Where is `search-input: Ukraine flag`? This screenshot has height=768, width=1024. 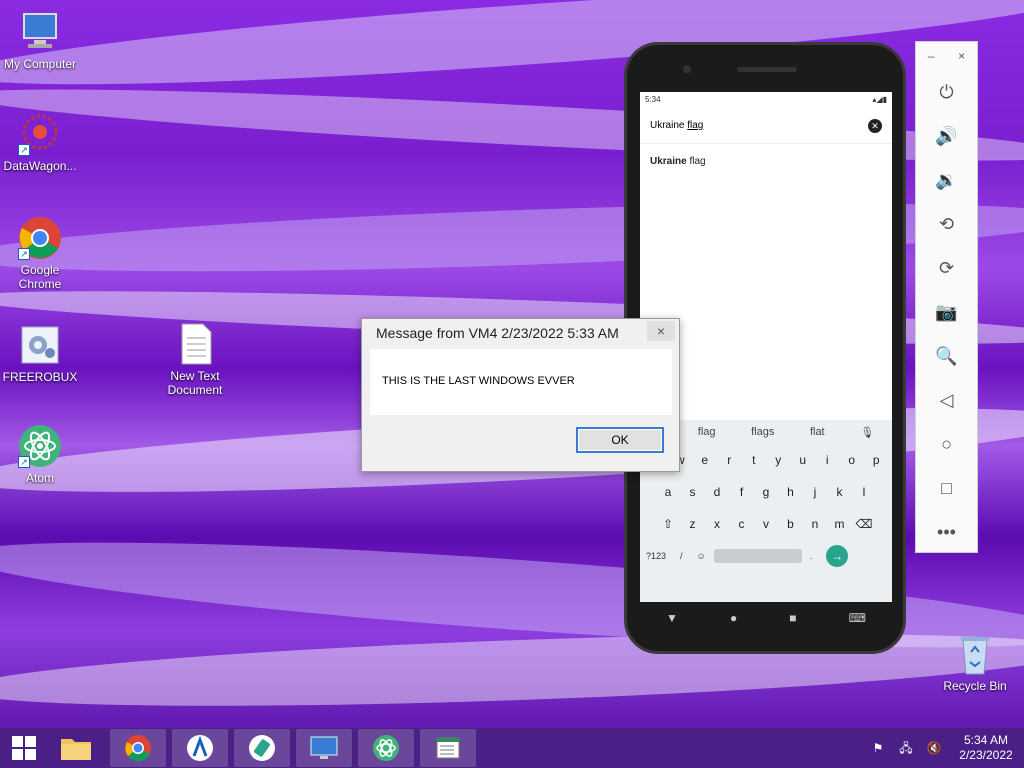
search-input: Ukraine flag is located at coordinates (759, 125).